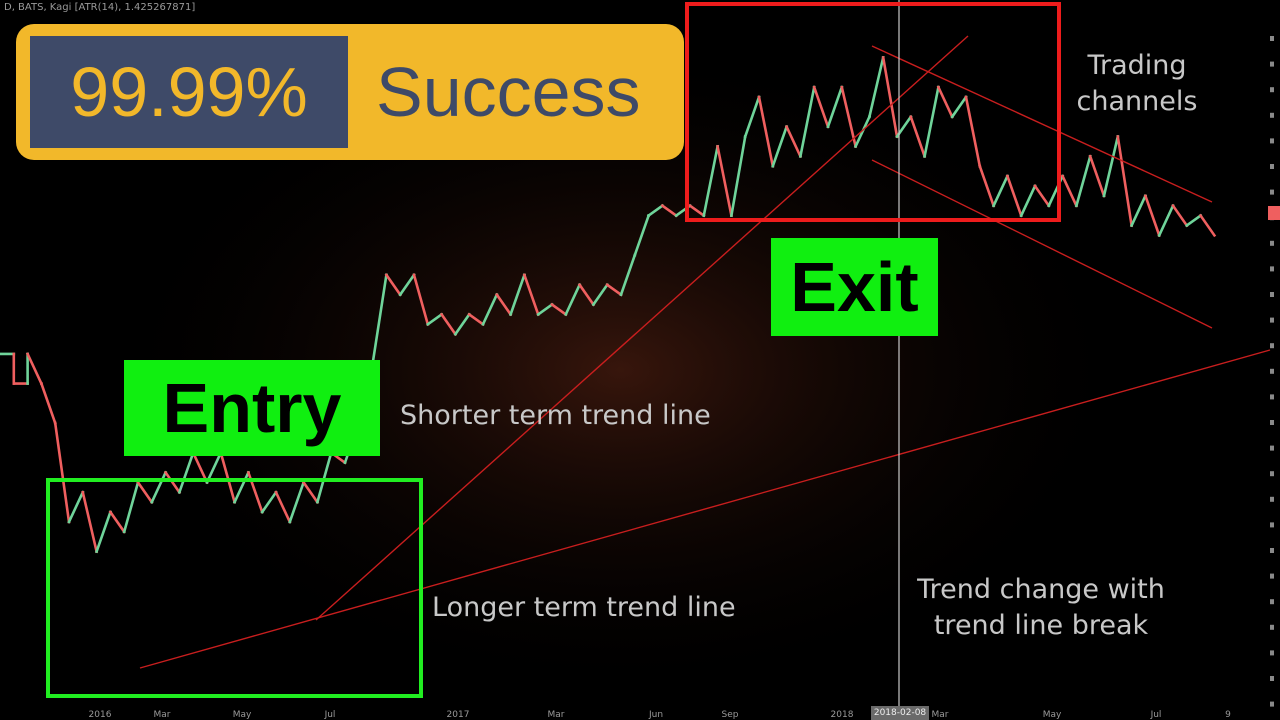 The height and width of the screenshot is (720, 1280). What do you see at coordinates (730, 715) in the screenshot?
I see `x-tick-label: Sep` at bounding box center [730, 715].